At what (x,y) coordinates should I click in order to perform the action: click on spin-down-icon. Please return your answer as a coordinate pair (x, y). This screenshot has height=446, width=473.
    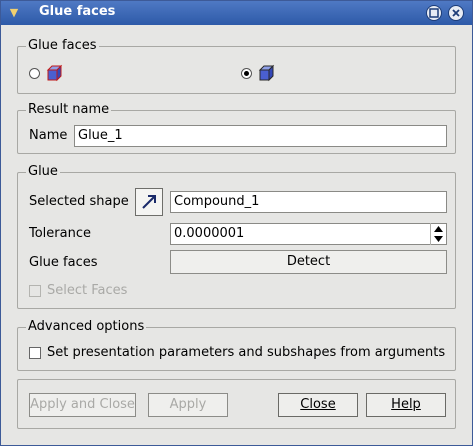
    Looking at the image, I should click on (438, 239).